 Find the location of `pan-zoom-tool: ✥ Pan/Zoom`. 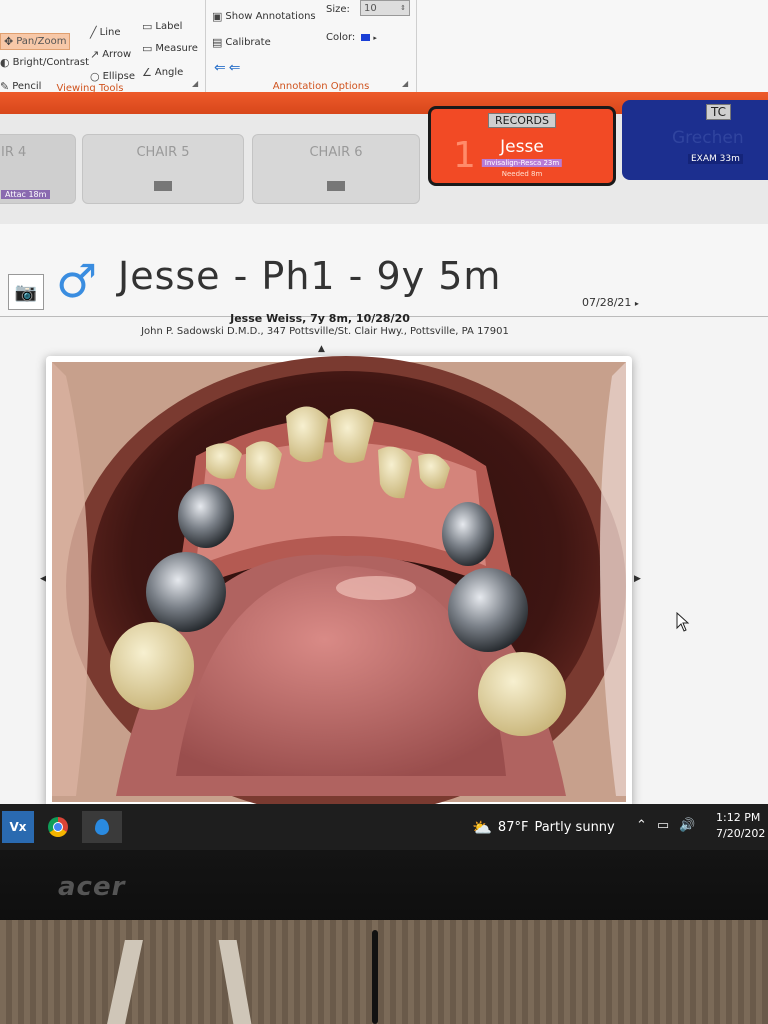

pan-zoom-tool: ✥ Pan/Zoom is located at coordinates (35, 41).